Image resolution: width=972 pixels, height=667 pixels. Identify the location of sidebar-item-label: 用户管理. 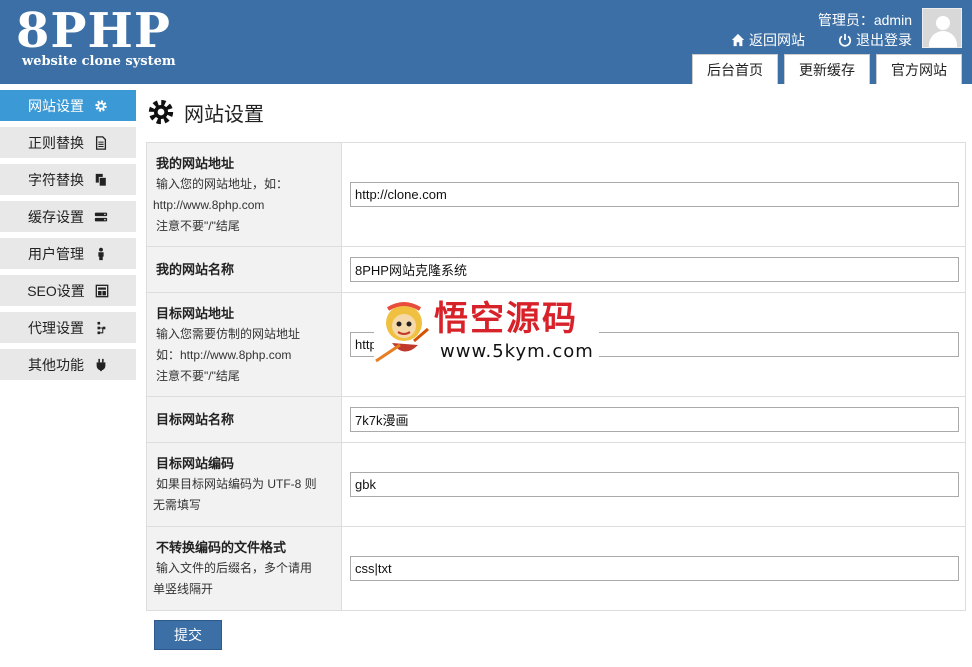
(56, 253).